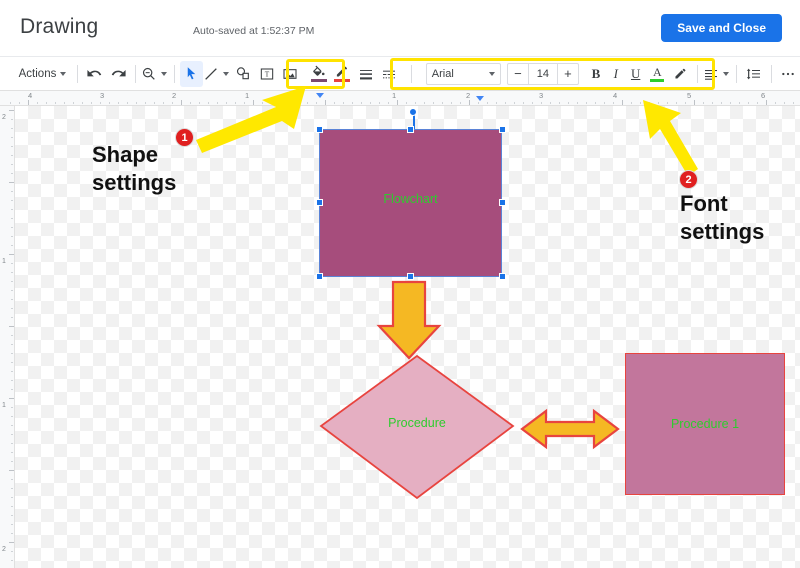  I want to click on undo-icon, so click(94, 74).